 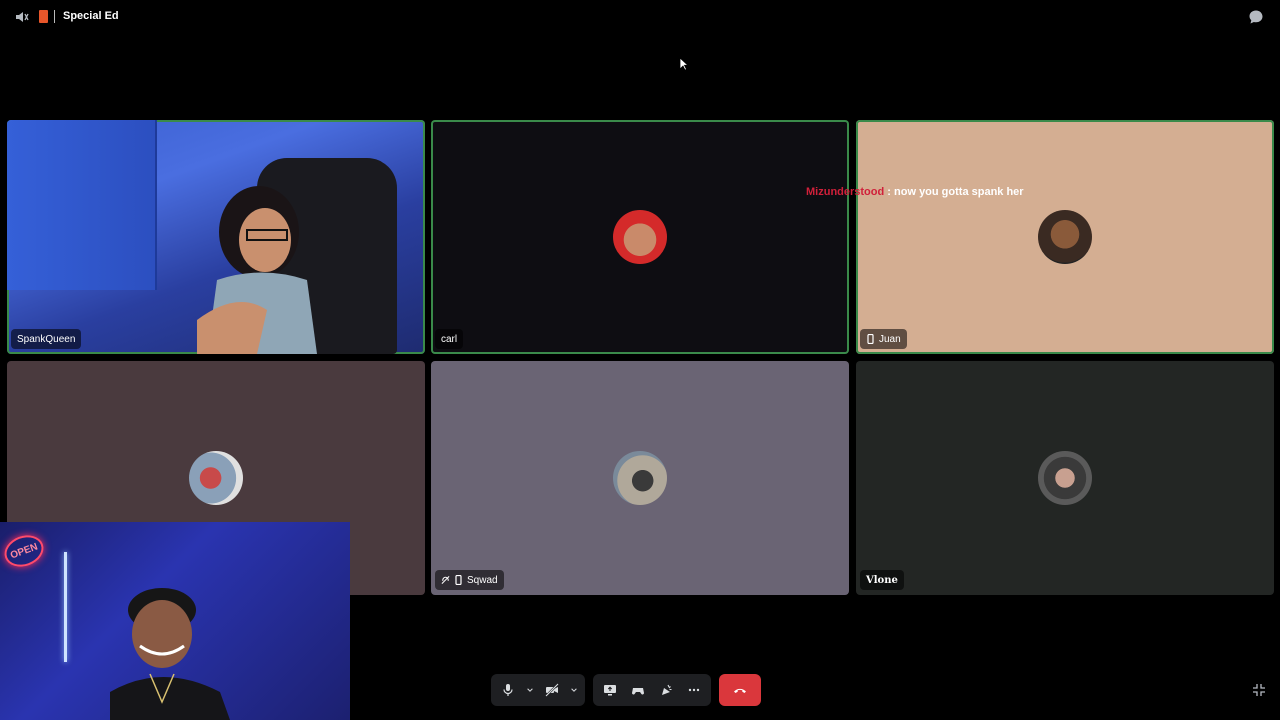 What do you see at coordinates (54, 16) in the screenshot?
I see `divider` at bounding box center [54, 16].